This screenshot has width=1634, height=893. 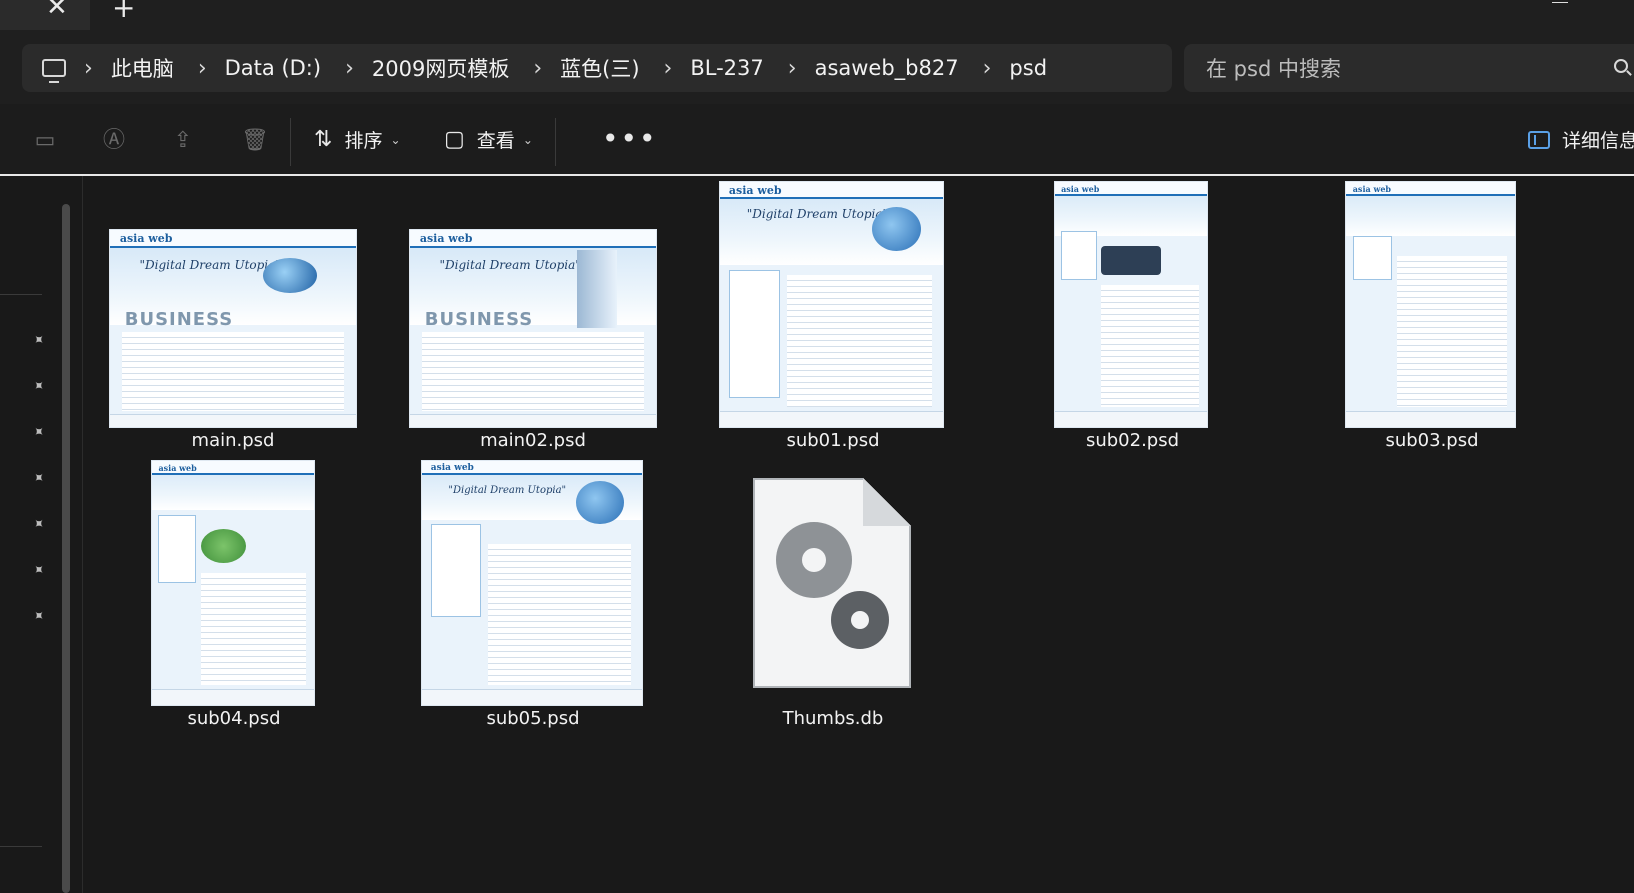 What do you see at coordinates (123, 11) in the screenshot?
I see `new-tab-icon: +` at bounding box center [123, 11].